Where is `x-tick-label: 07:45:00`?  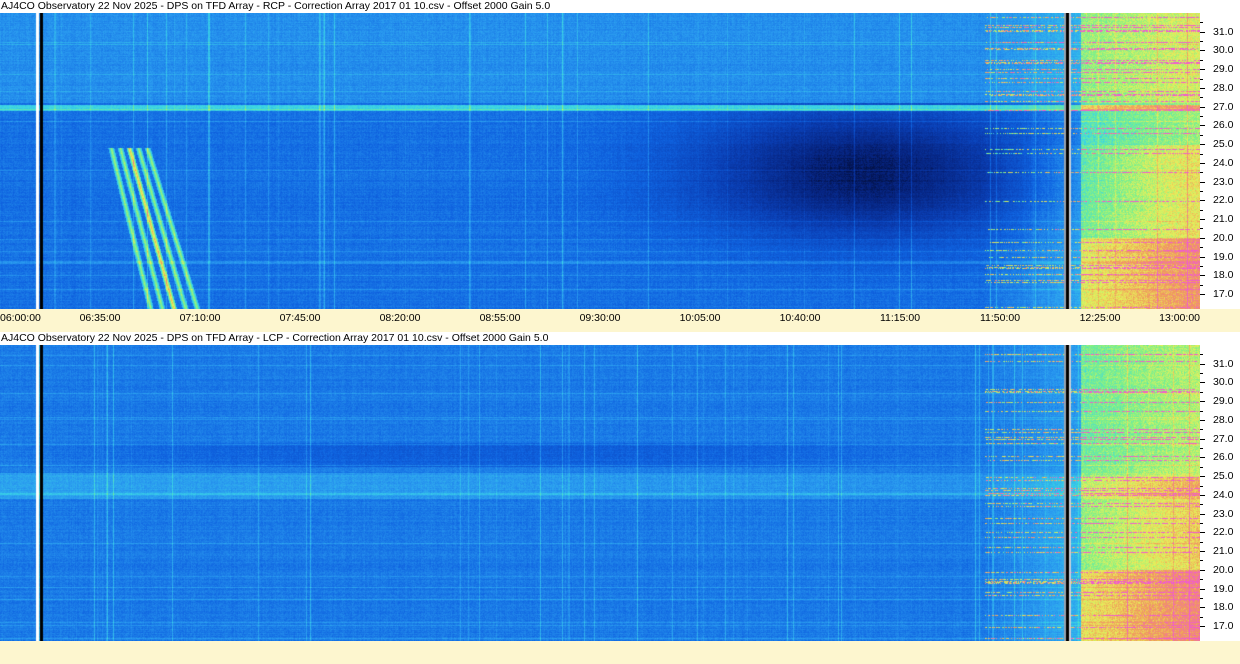
x-tick-label: 07:45:00 is located at coordinates (300, 318).